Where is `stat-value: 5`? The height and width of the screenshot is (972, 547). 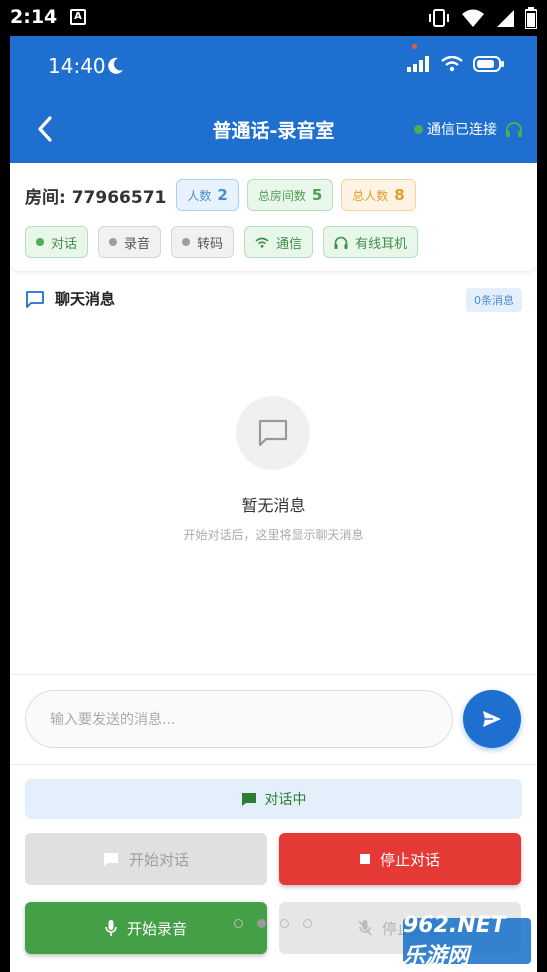
stat-value: 5 is located at coordinates (317, 195).